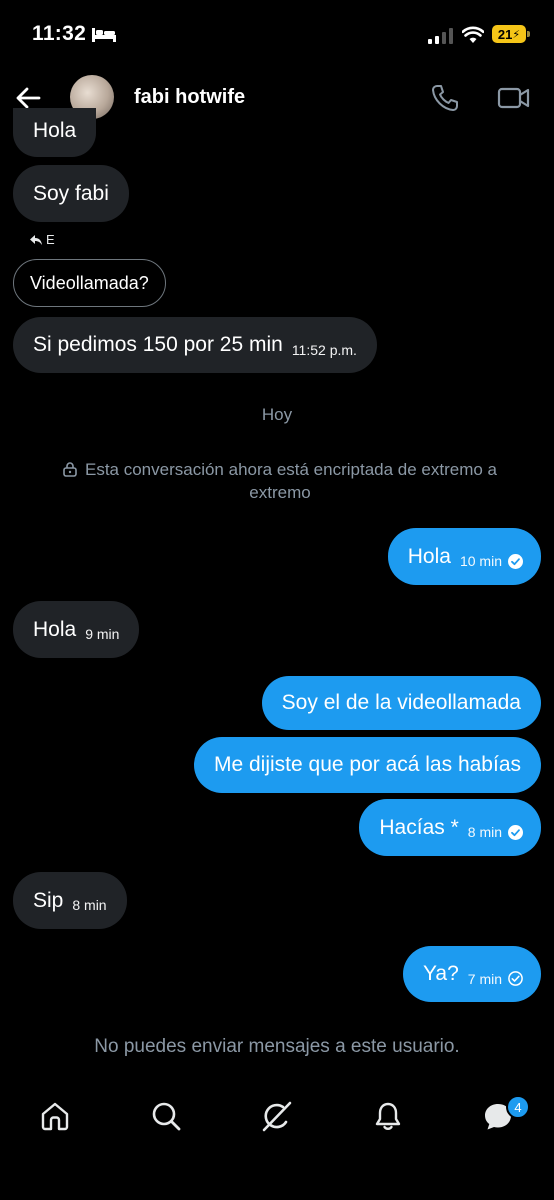 This screenshot has height=1200, width=554. I want to click on battery-indicator: 21 ⚡, so click(509, 34).